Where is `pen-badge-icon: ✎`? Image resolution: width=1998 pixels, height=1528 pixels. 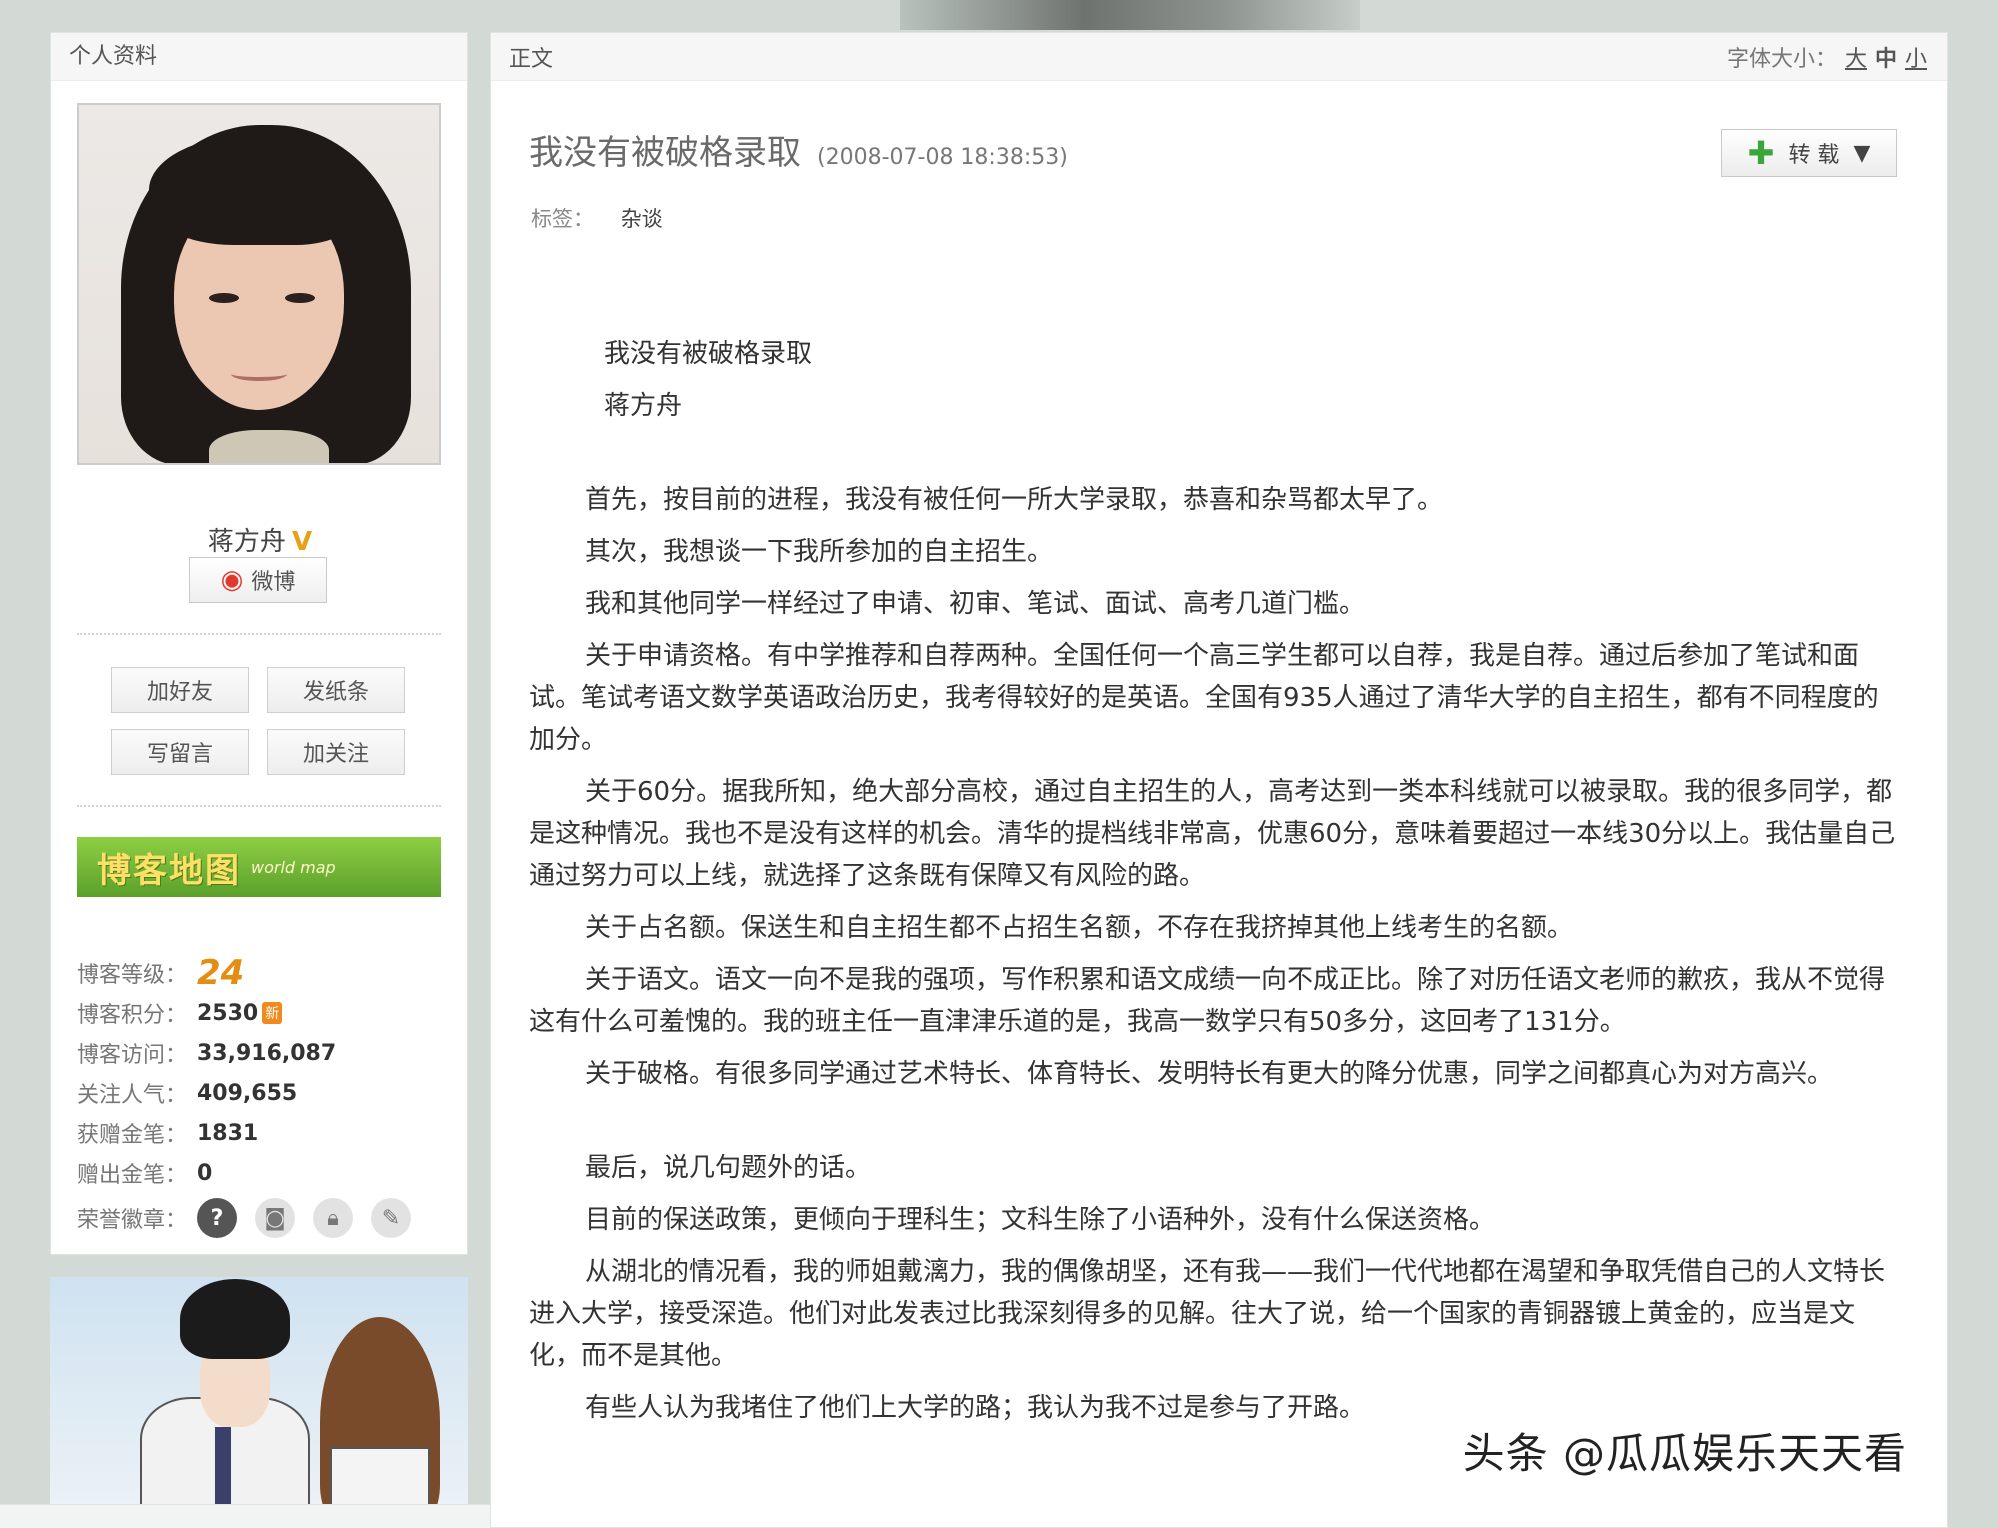
pen-badge-icon: ✎ is located at coordinates (391, 1218).